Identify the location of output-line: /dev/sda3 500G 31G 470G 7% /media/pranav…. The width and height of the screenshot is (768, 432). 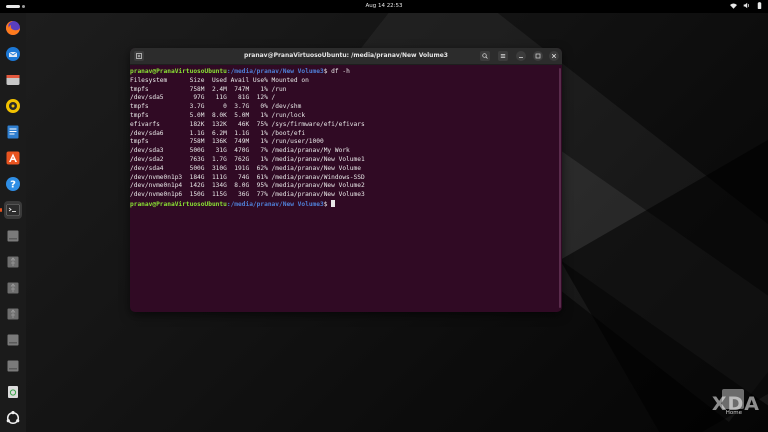
(240, 151).